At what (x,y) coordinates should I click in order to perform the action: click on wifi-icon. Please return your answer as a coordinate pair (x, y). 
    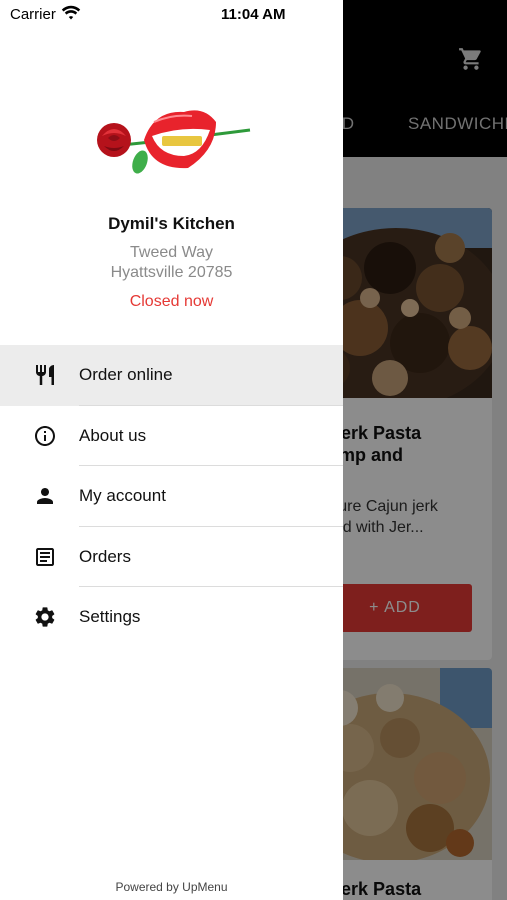
    Looking at the image, I should click on (71, 12).